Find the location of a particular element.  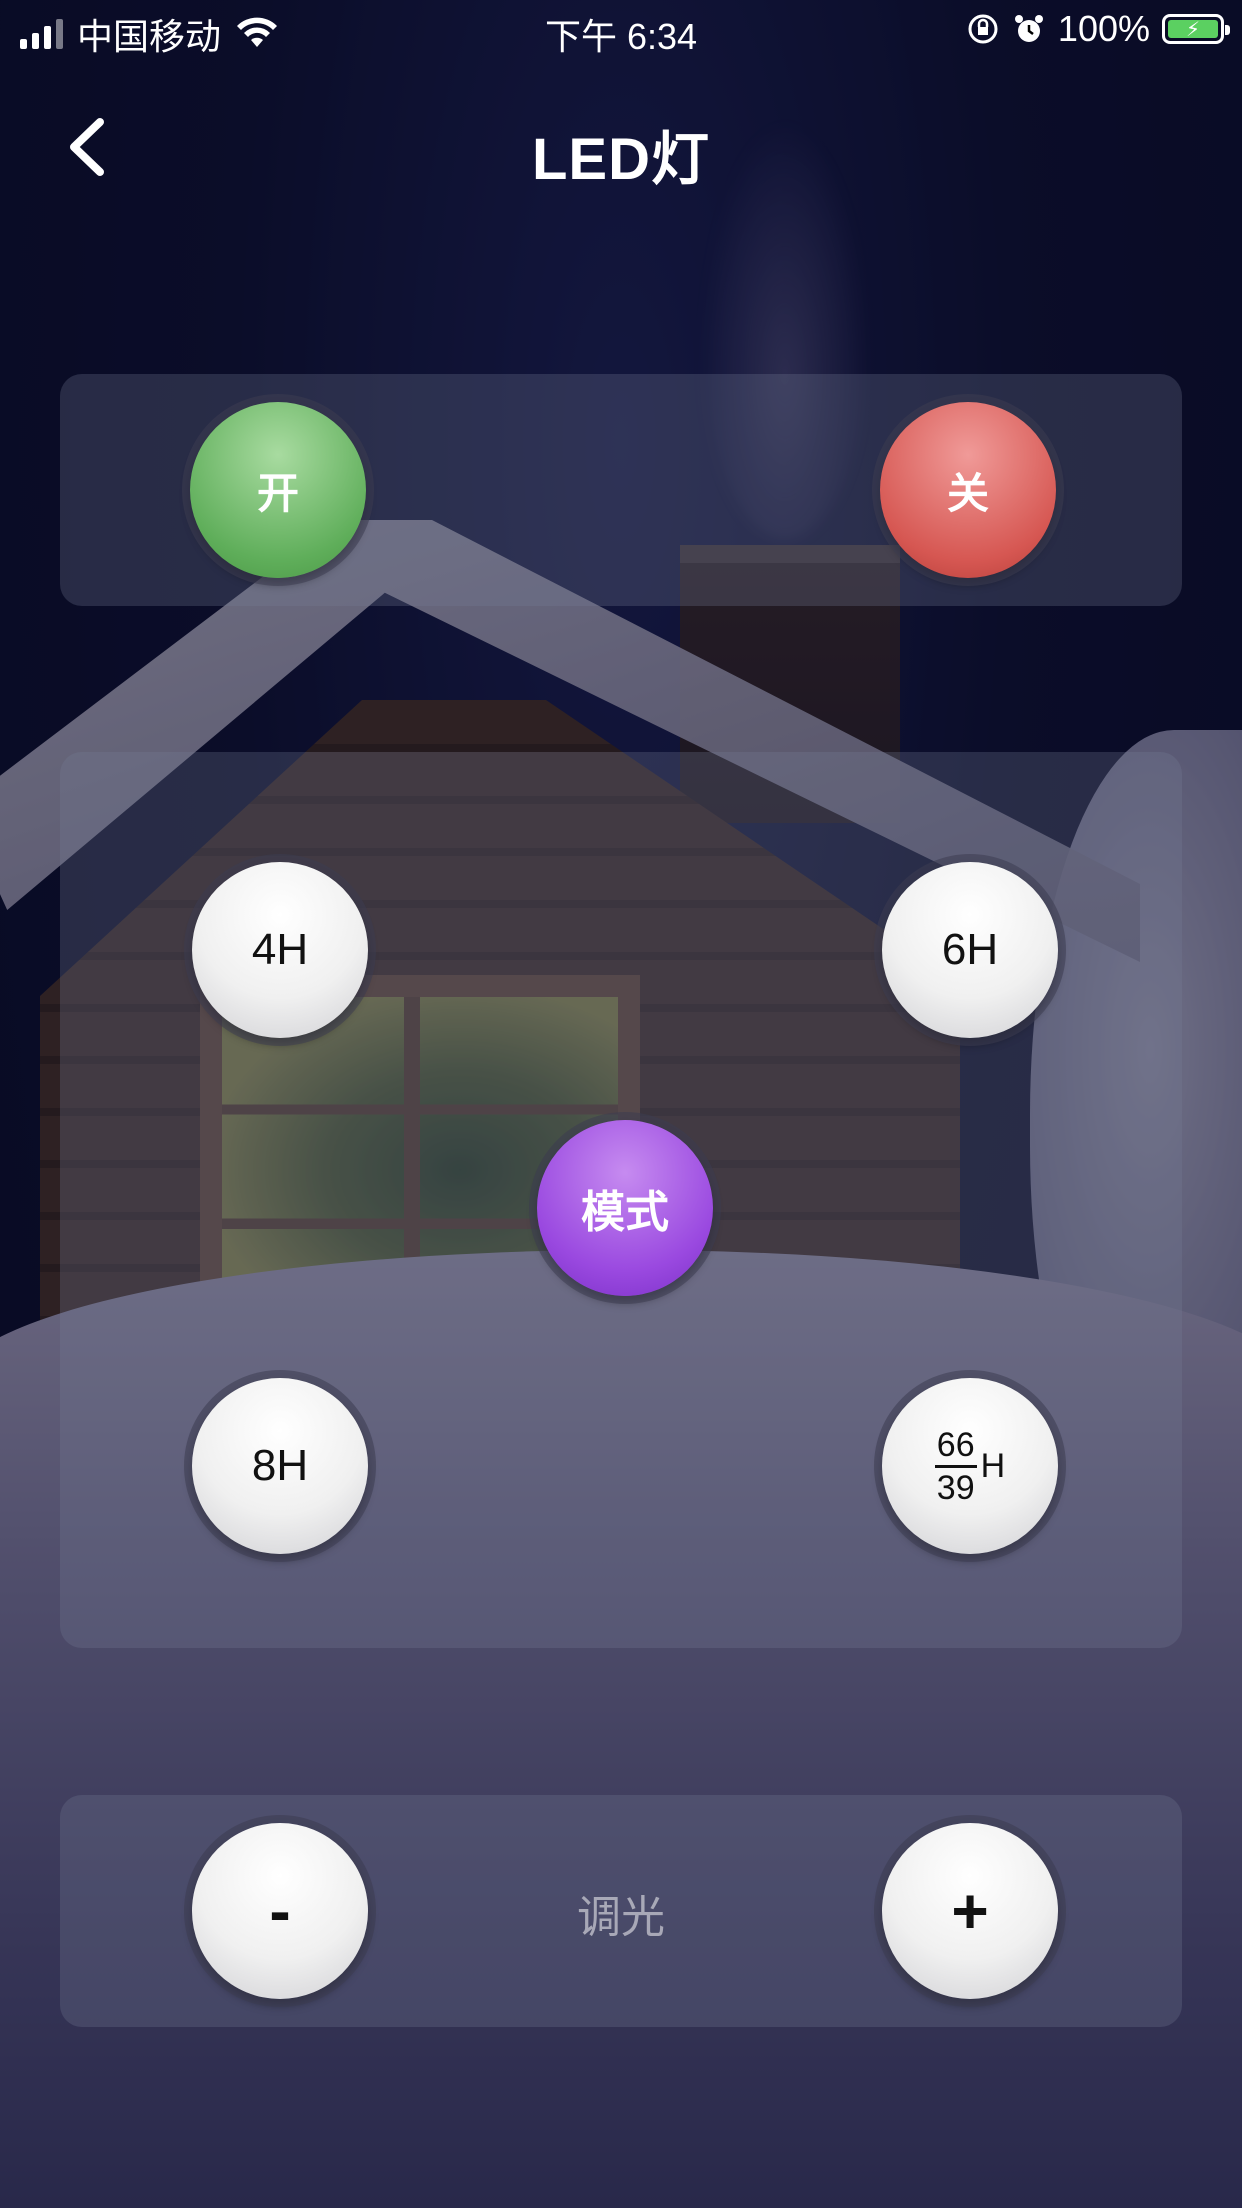

timer-4h-button: 4H is located at coordinates (280, 950).